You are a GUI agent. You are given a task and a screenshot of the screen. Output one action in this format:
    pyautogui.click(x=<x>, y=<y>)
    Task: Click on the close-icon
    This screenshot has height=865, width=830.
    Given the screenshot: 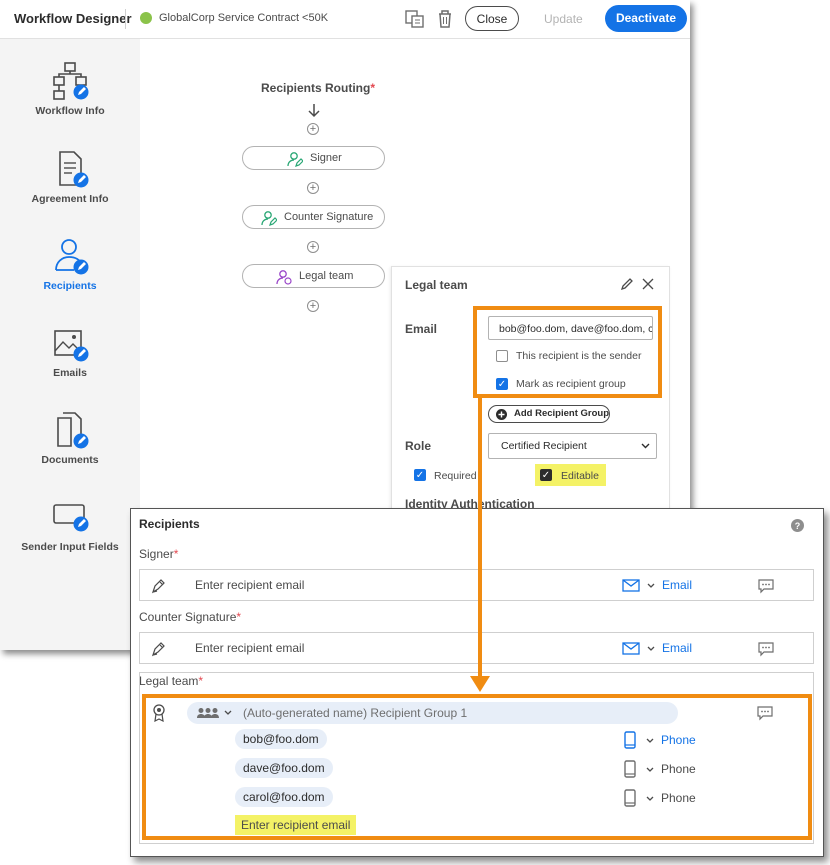 What is the action you would take?
    pyautogui.click(x=648, y=284)
    